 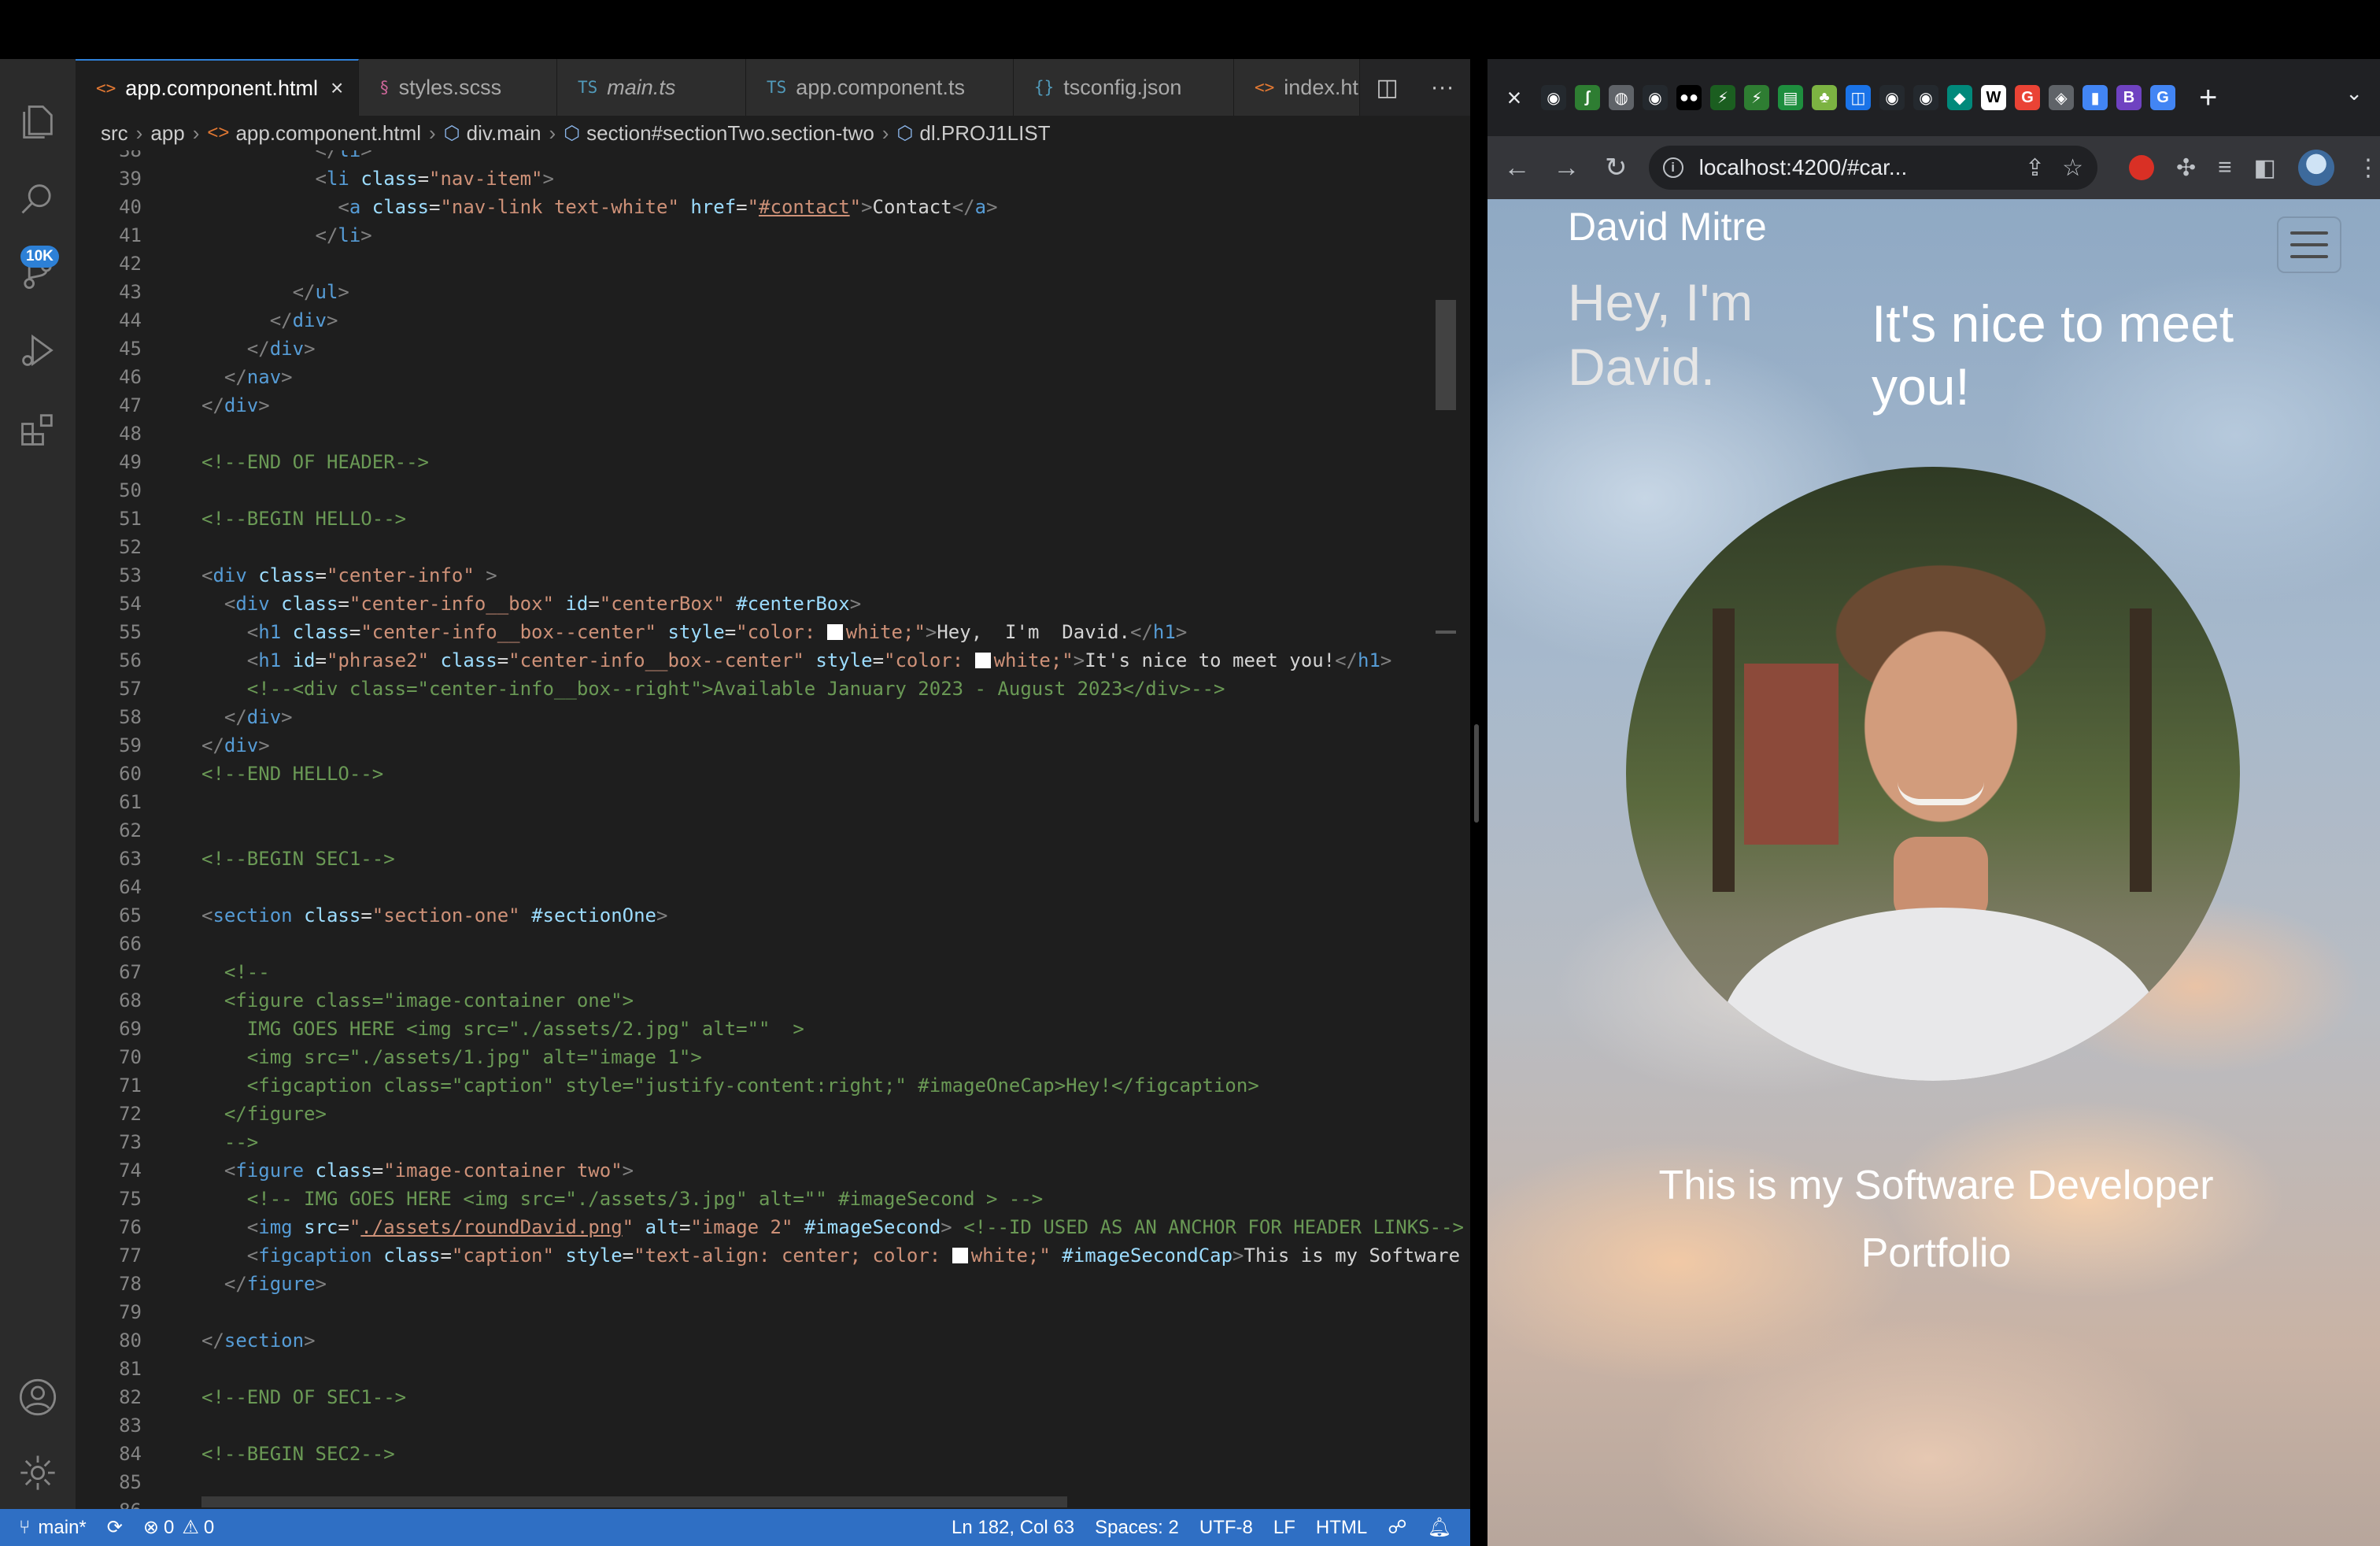 I want to click on horizontal-scrollbar-thumb, so click(x=634, y=1502).